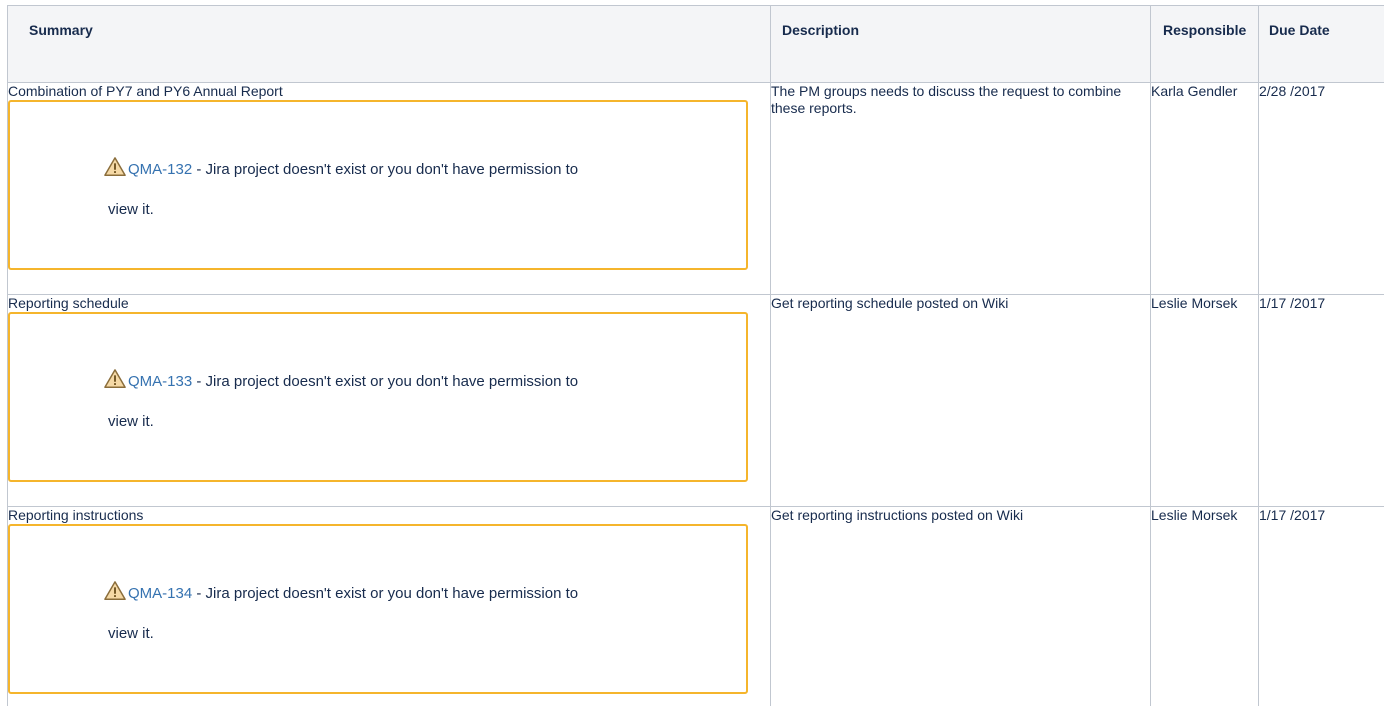 The image size is (1384, 706). Describe the element at coordinates (160, 381) in the screenshot. I see `issue-link-qma-133: QMA-133` at that location.